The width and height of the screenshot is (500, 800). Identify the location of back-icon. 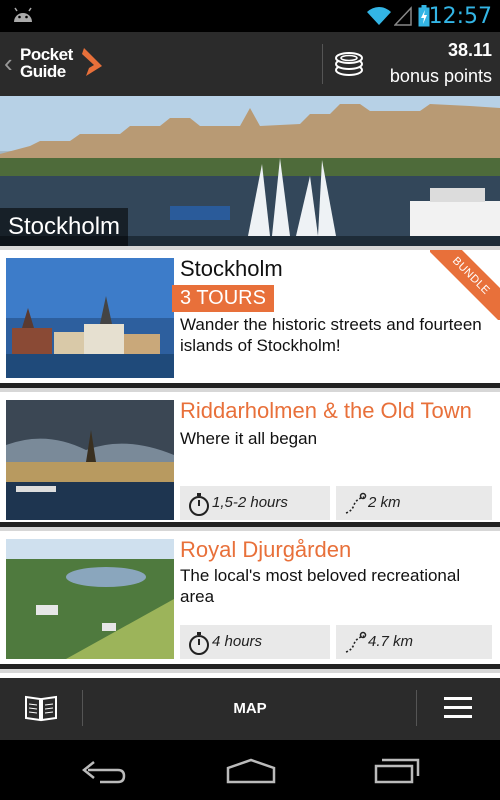
(103, 770).